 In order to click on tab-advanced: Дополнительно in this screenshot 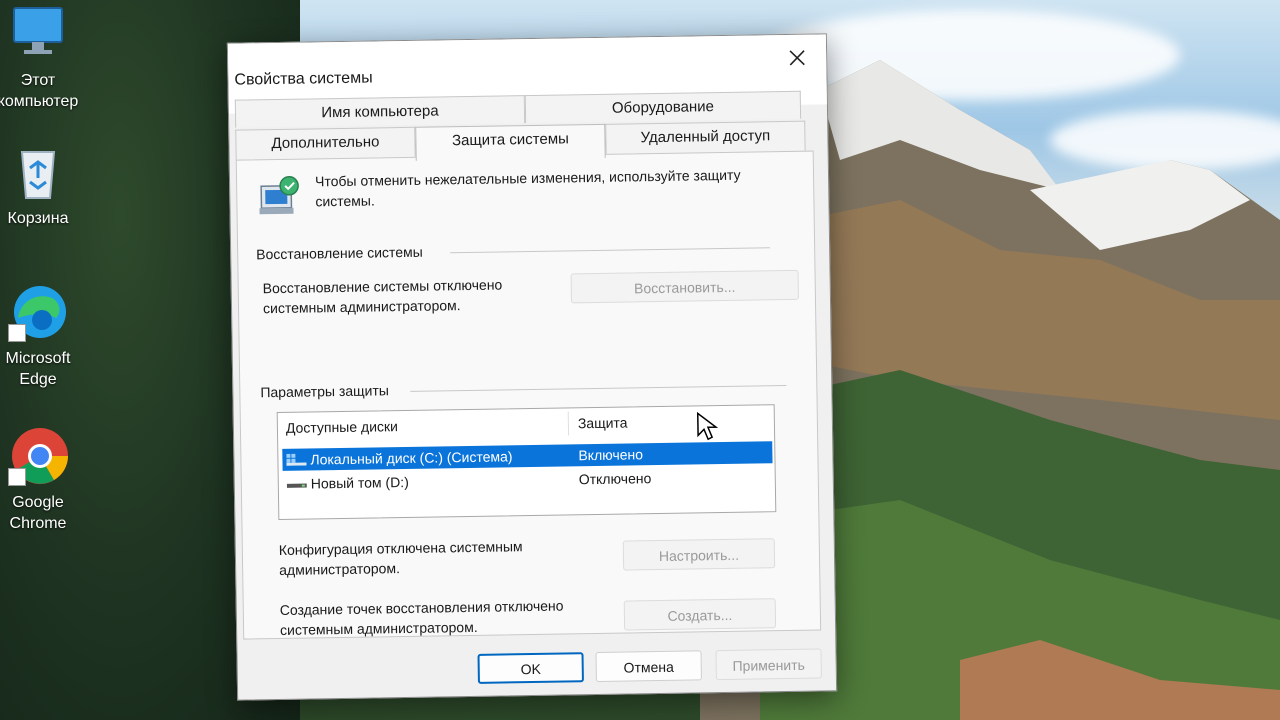, I will do `click(325, 143)`.